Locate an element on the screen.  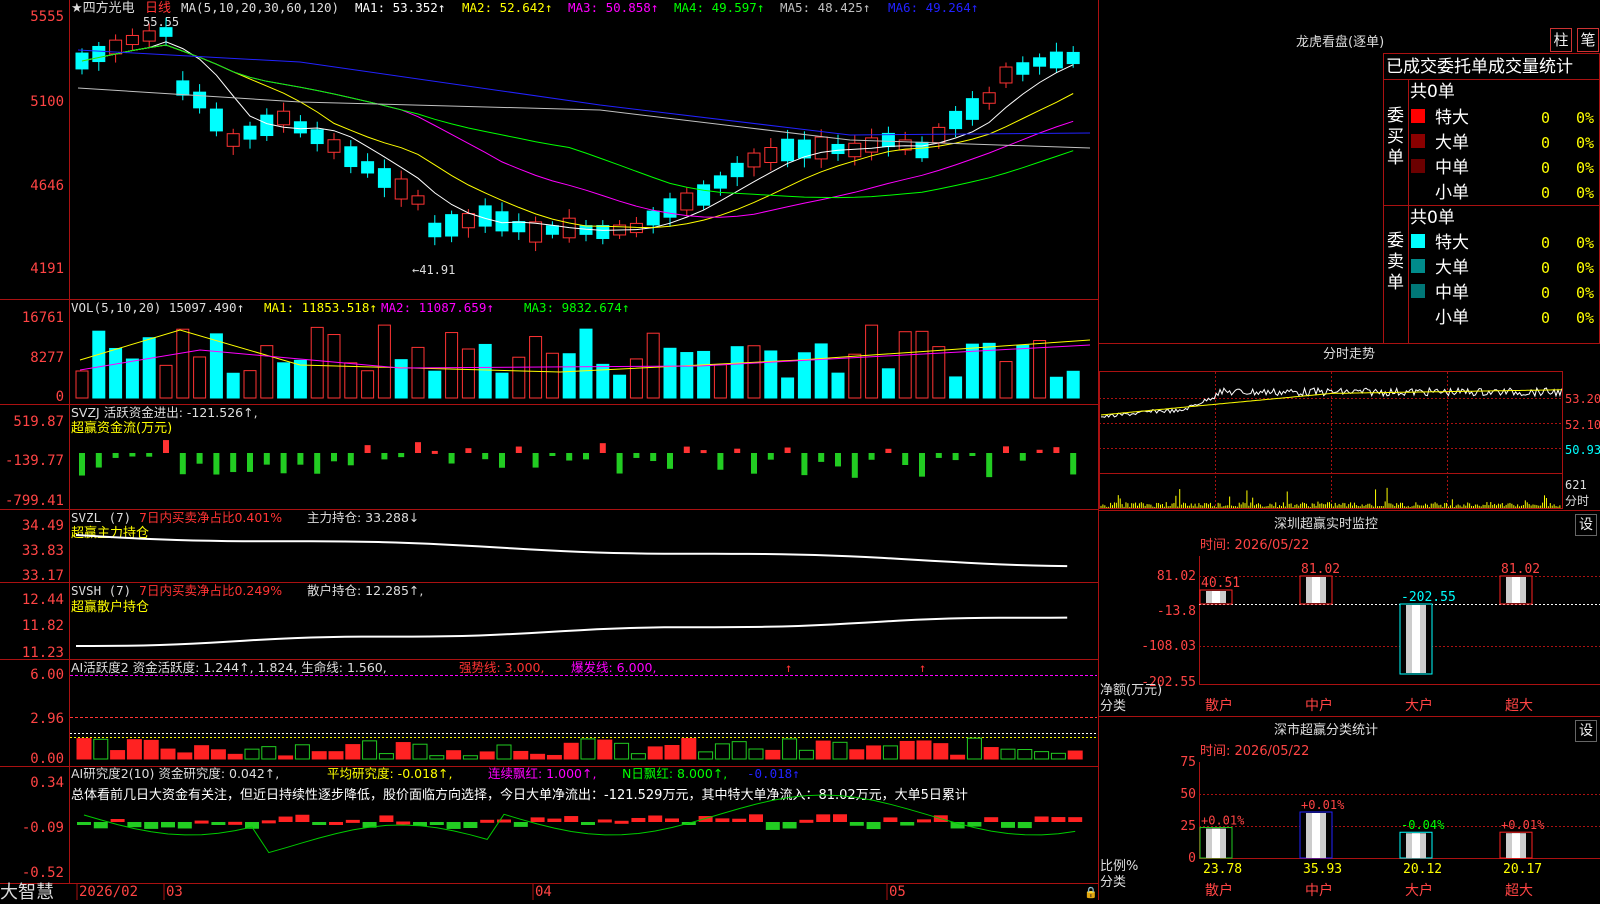
intraday-price-tick: 53.20 is located at coordinates (1582, 399).